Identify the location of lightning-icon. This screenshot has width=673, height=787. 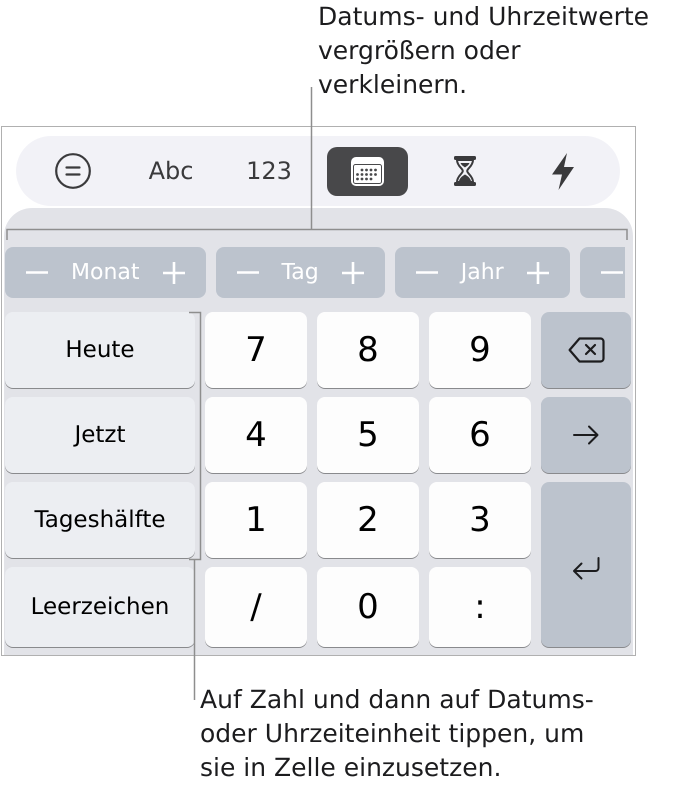
(563, 171).